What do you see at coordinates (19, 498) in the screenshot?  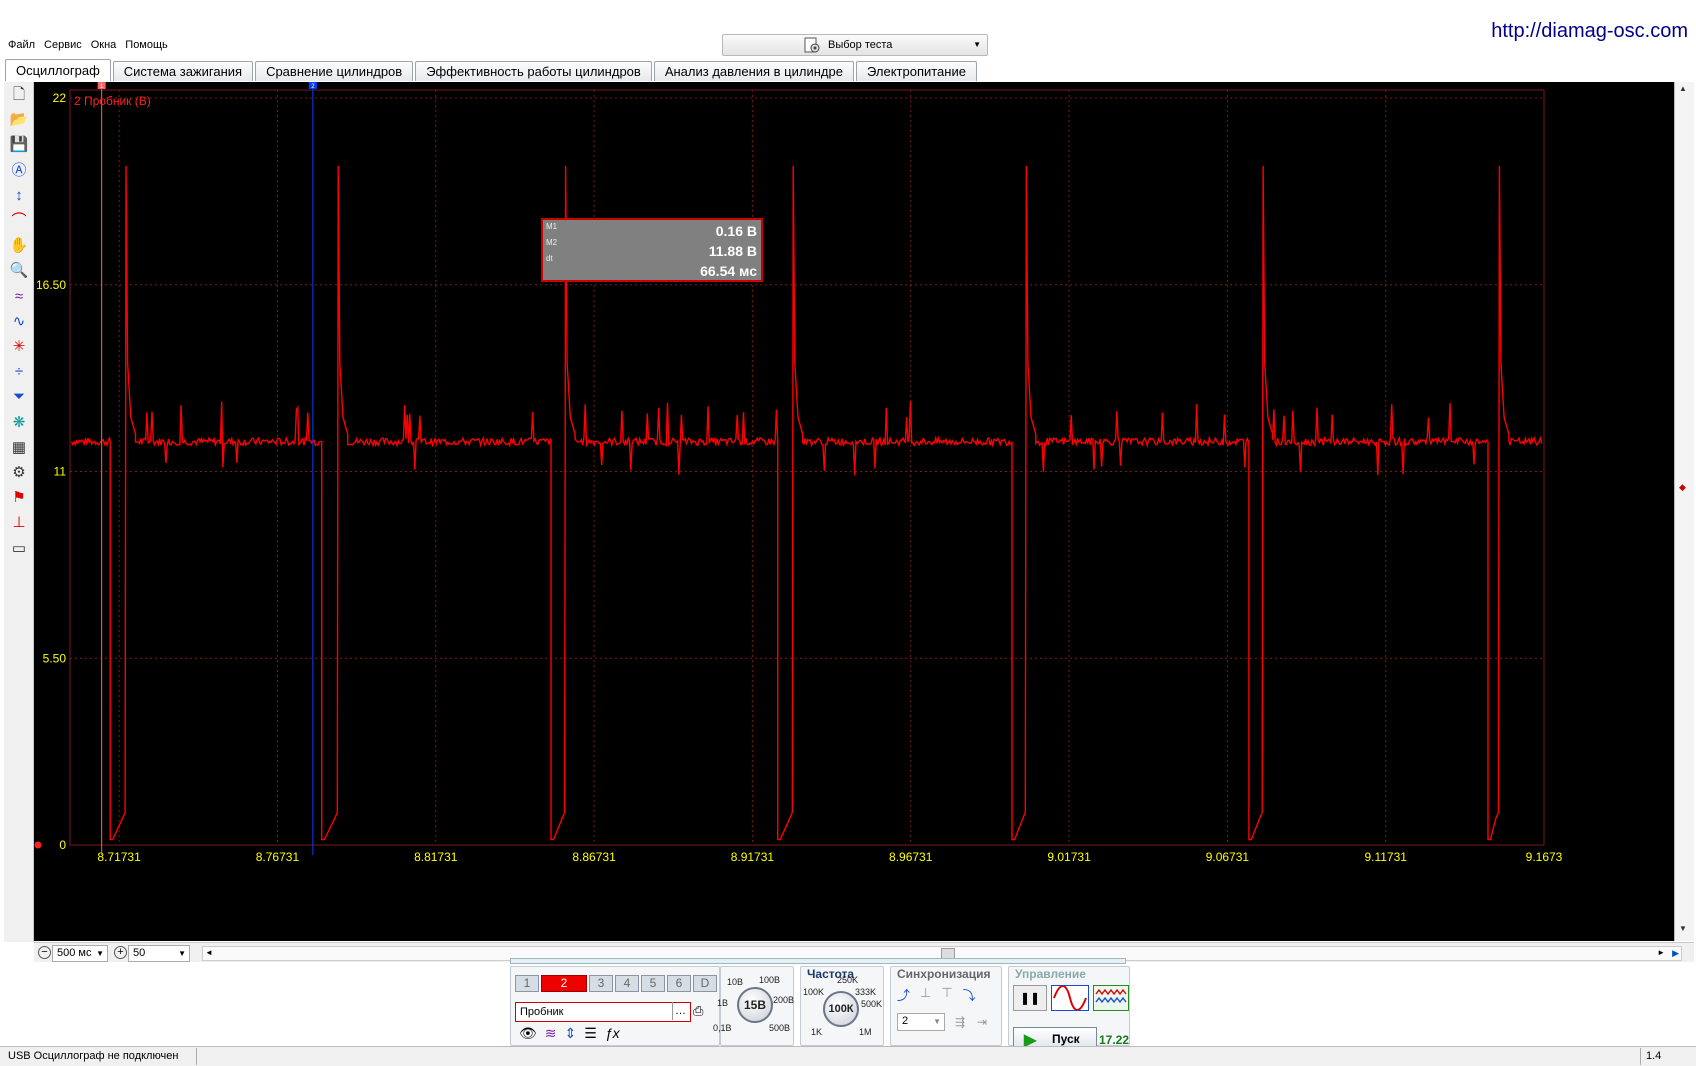 I see `flag-icon: ⚑` at bounding box center [19, 498].